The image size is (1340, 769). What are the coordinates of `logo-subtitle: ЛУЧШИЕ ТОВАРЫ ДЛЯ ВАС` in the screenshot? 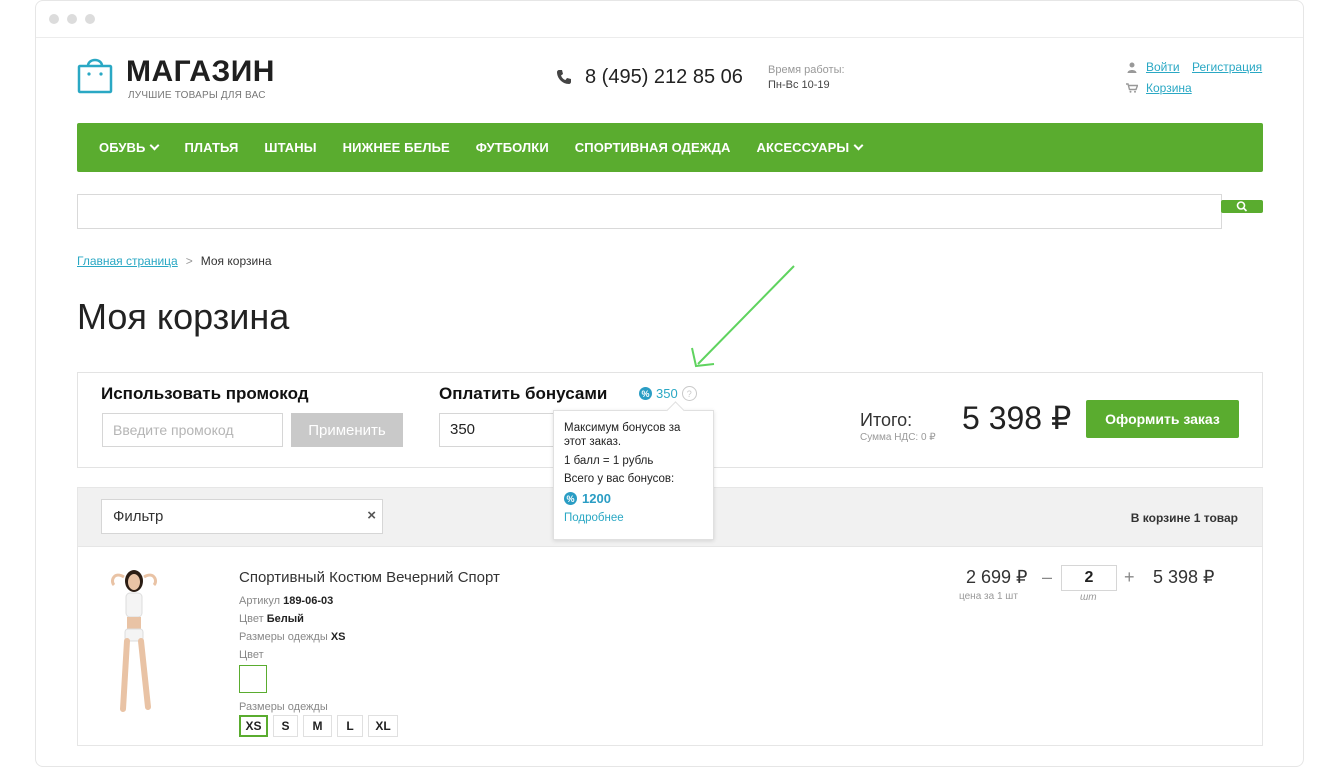 It's located at (197, 95).